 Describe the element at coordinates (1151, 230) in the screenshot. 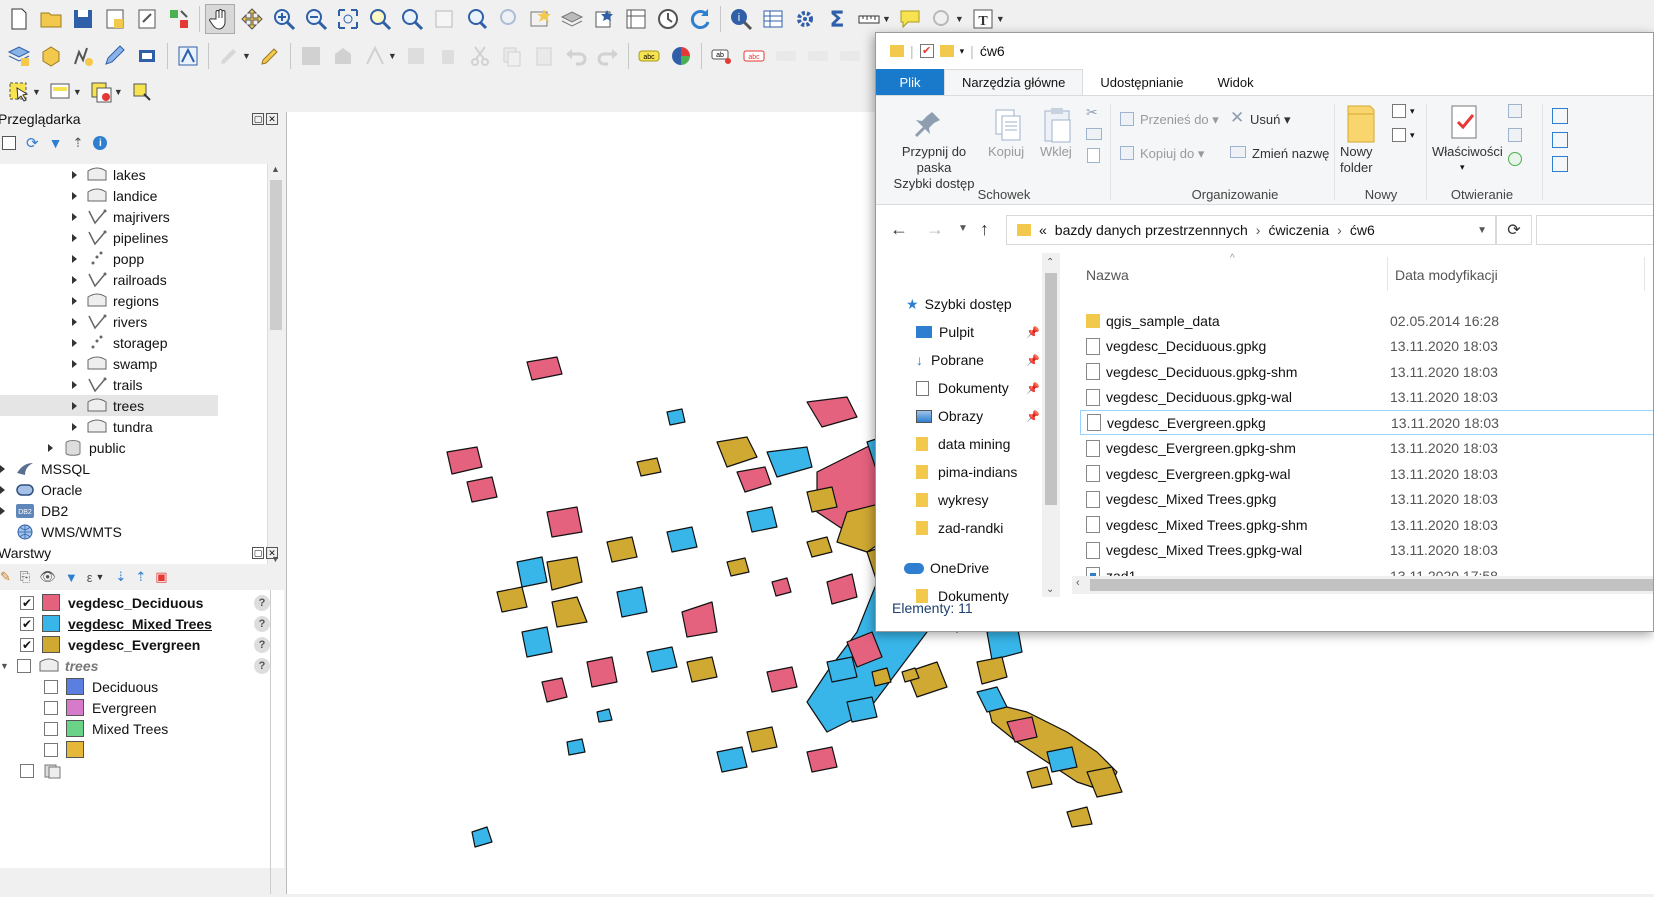

I see `breadcrumb-segment: bazdy danych przestrzennnych` at that location.